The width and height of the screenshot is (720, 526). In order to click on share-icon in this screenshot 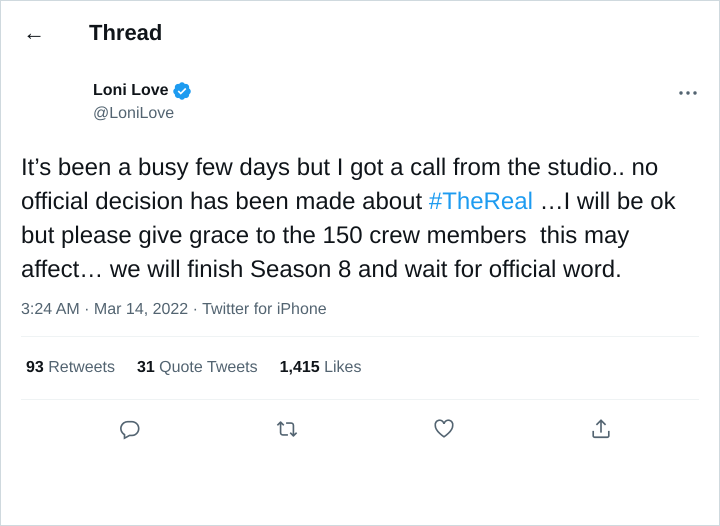, I will do `click(601, 429)`.